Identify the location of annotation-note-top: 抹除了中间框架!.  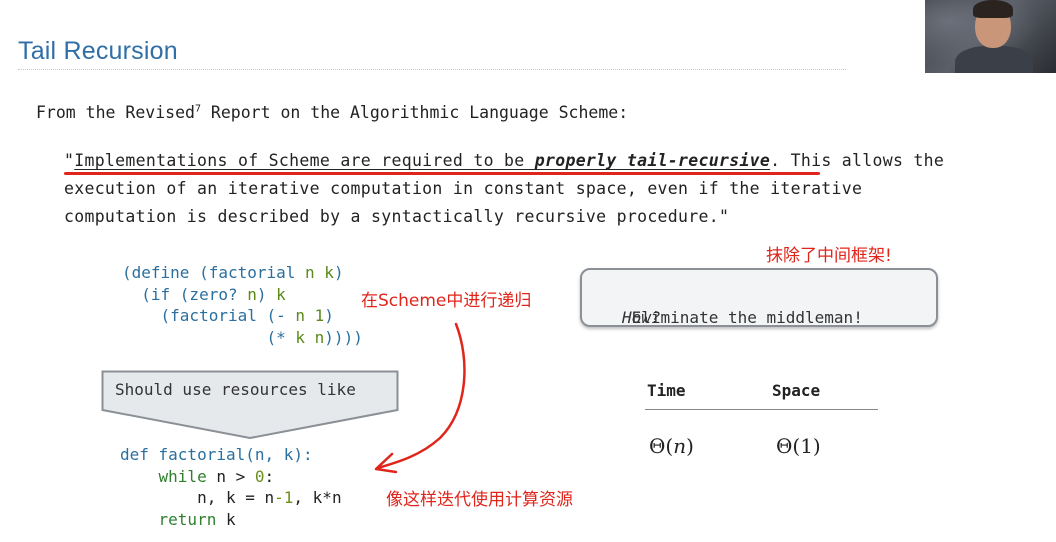
(829, 256).